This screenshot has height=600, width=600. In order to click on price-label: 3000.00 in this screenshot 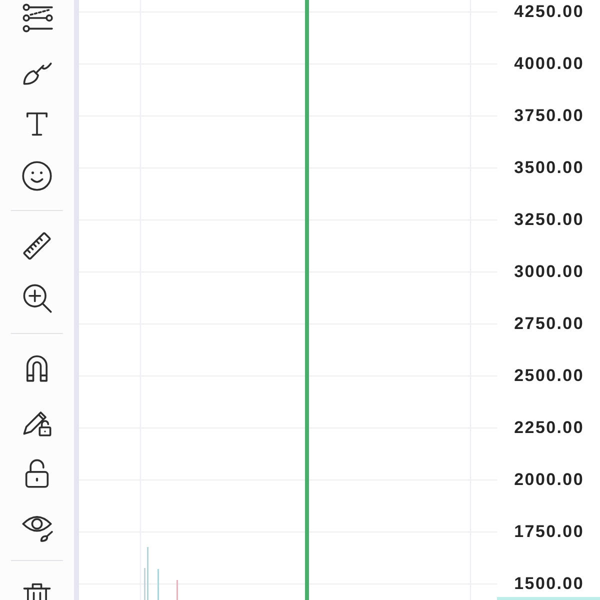, I will do `click(549, 272)`.